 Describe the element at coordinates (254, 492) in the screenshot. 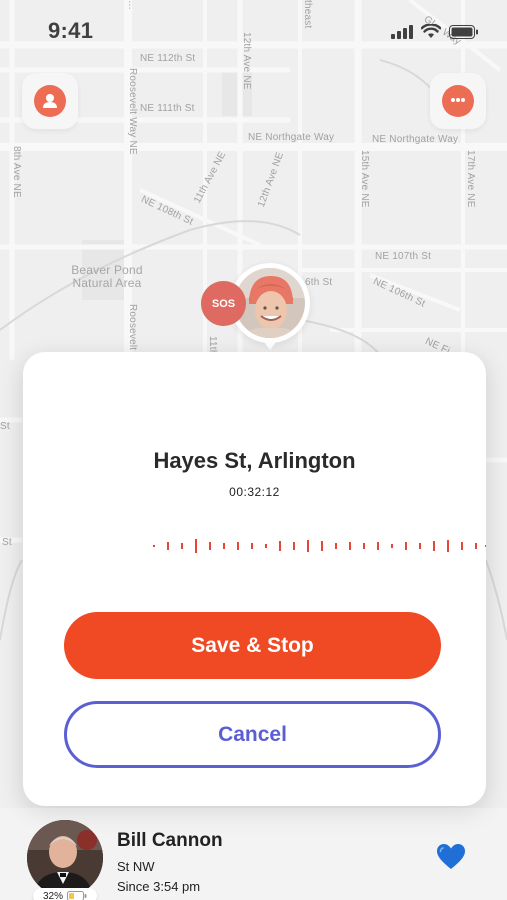

I see `recording-timer: 00:32:12` at that location.